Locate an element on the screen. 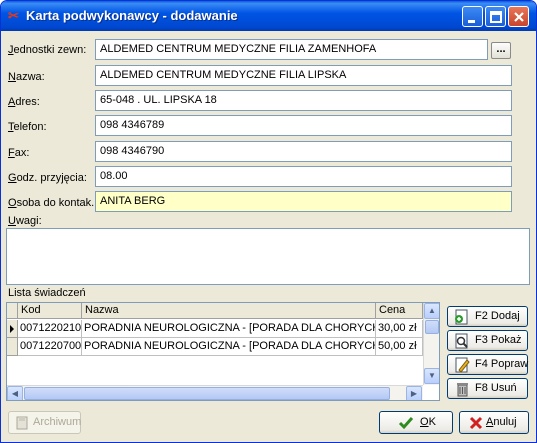 This screenshot has width=537, height=443. godz-label: Godz. przyjęcia: is located at coordinates (47, 178).